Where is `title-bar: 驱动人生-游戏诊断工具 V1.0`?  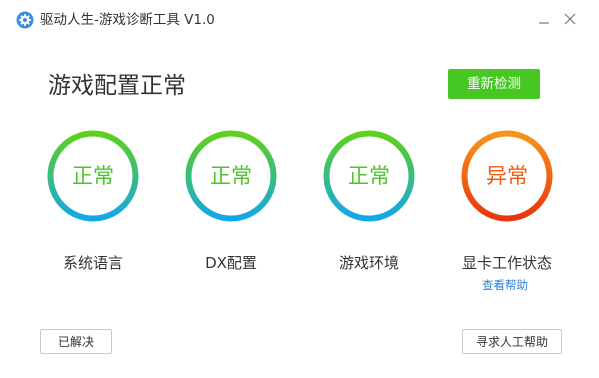
title-bar: 驱动人生-游戏诊断工具 V1.0 is located at coordinates (299, 20).